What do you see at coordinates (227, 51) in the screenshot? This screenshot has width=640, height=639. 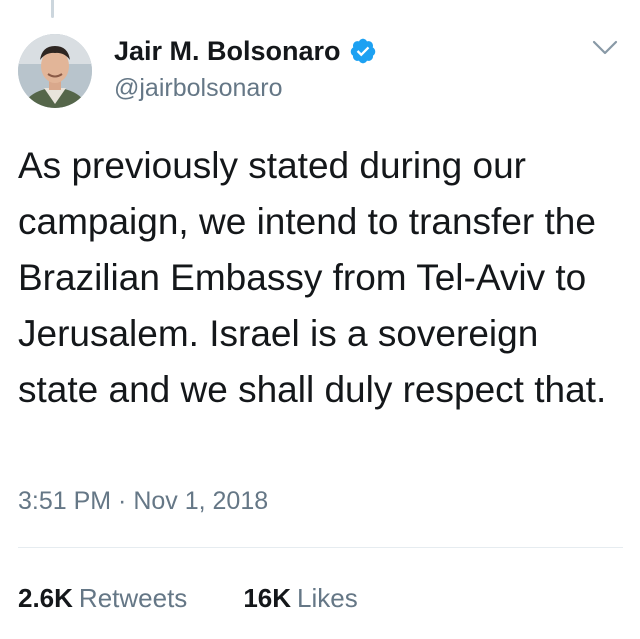 I see `author-display-name: Jair M. Bolsonaro` at bounding box center [227, 51].